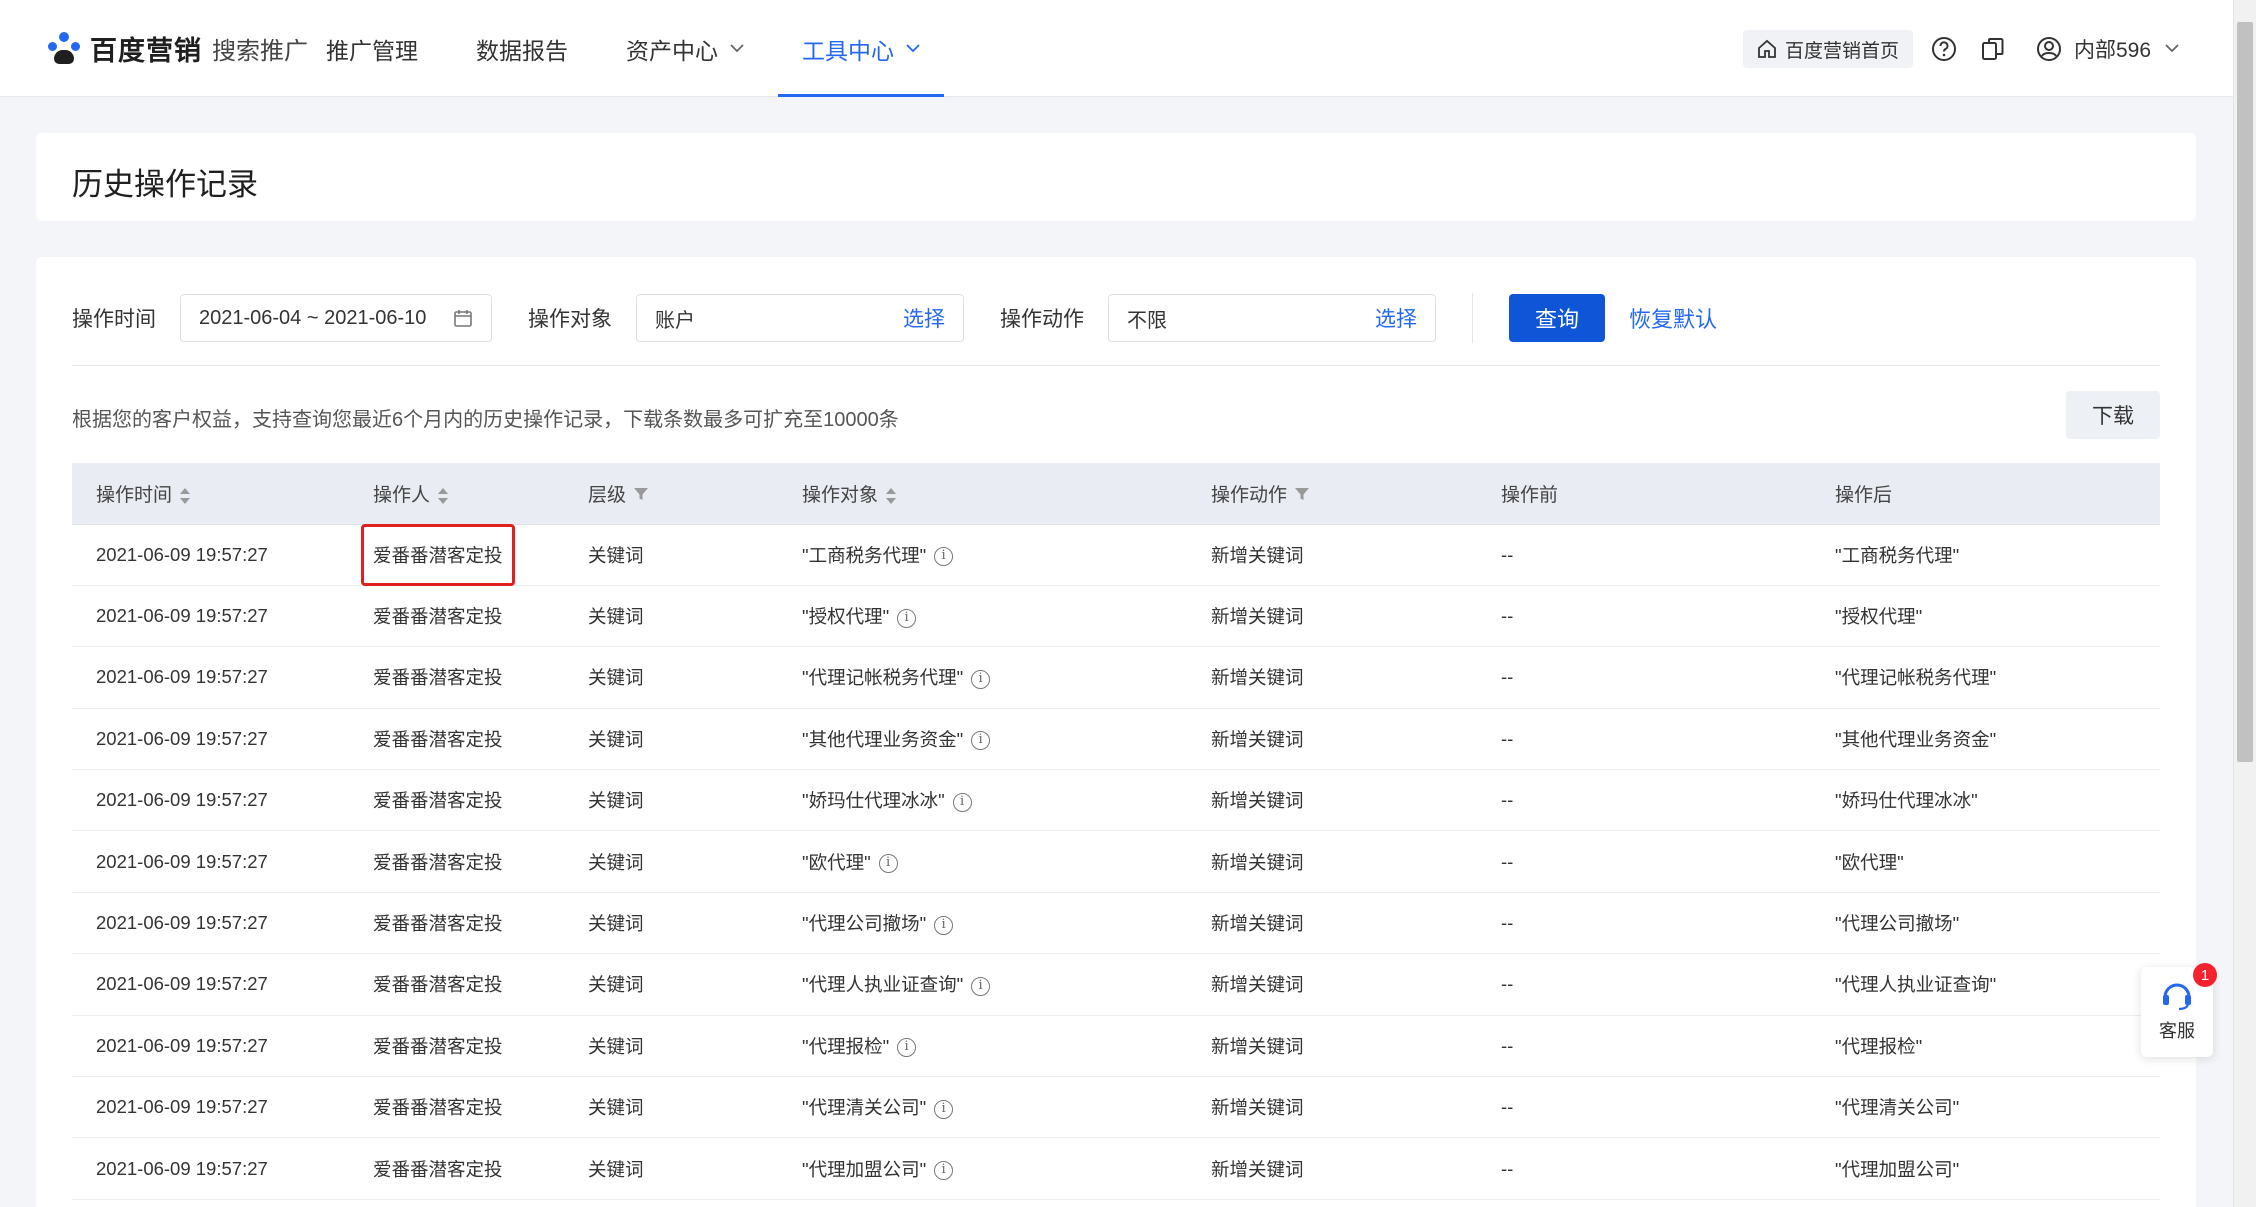 The height and width of the screenshot is (1207, 2256). What do you see at coordinates (982, 494) in the screenshot?
I see `column-header-object: 操作对象` at bounding box center [982, 494].